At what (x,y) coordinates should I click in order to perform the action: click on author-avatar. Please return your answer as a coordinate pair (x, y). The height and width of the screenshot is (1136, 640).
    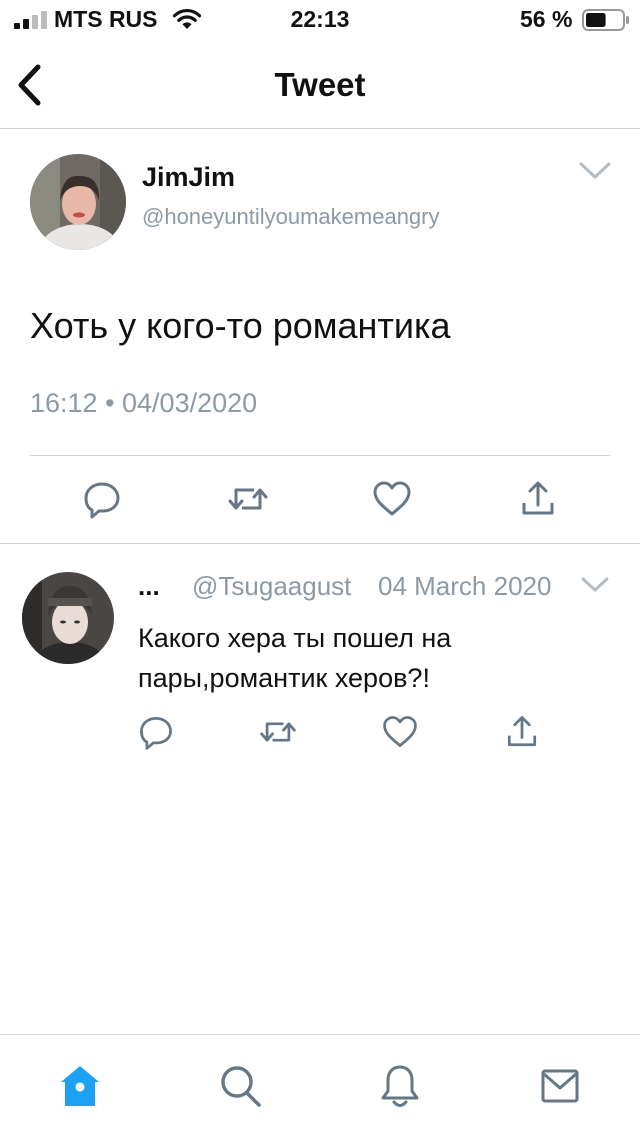
    Looking at the image, I should click on (78, 202).